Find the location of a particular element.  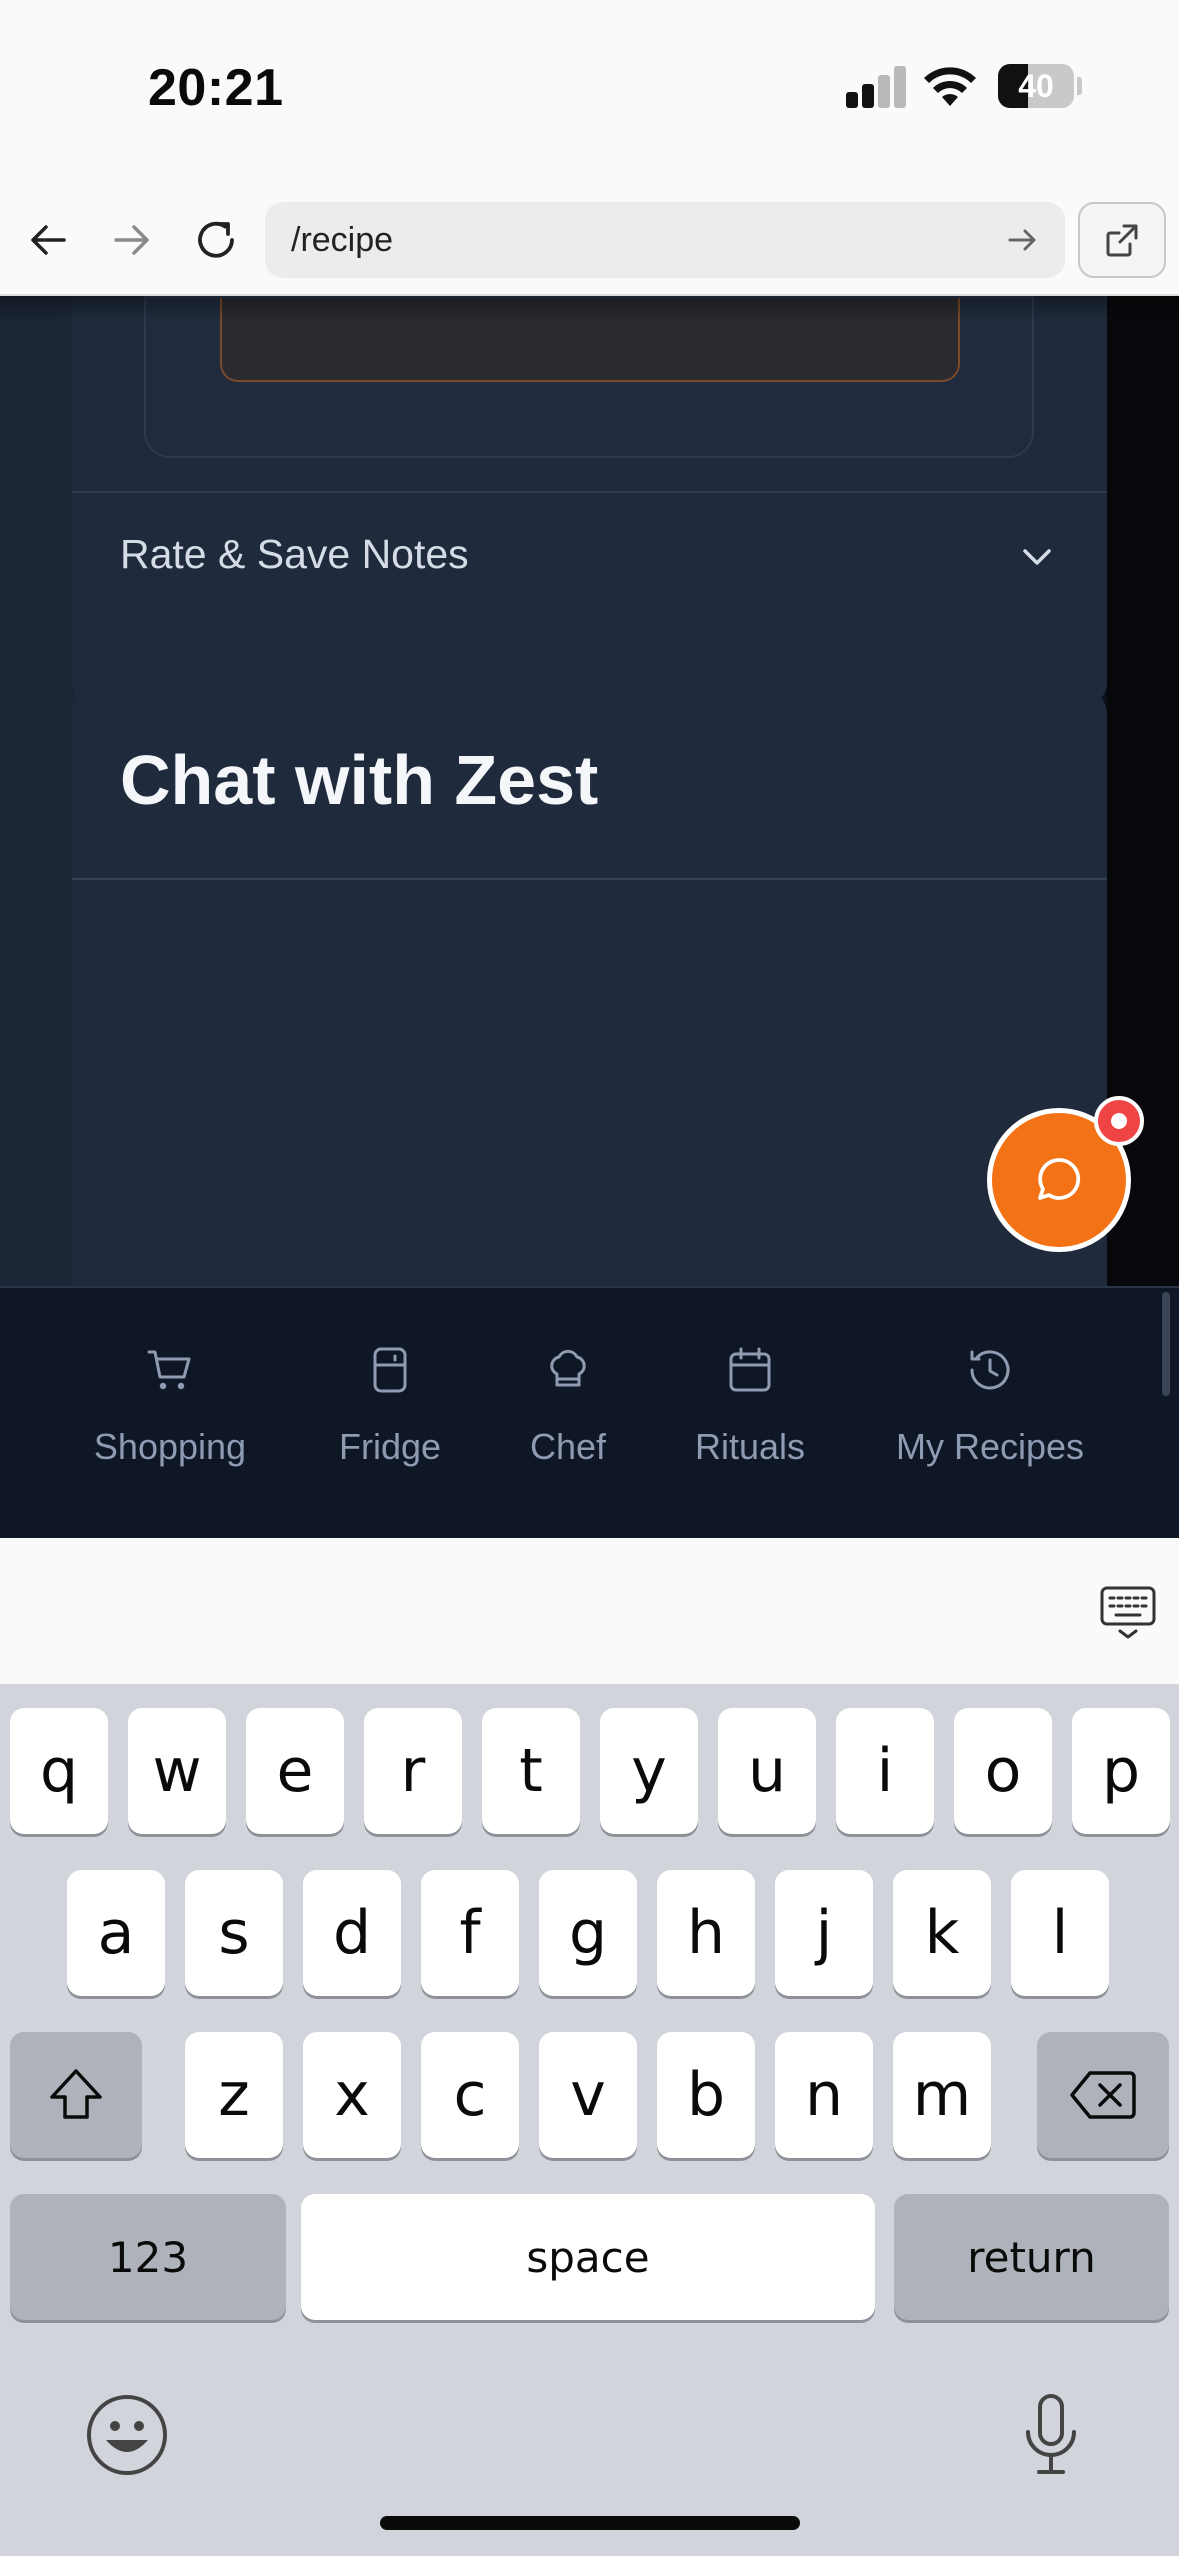

key-b: b is located at coordinates (706, 2095).